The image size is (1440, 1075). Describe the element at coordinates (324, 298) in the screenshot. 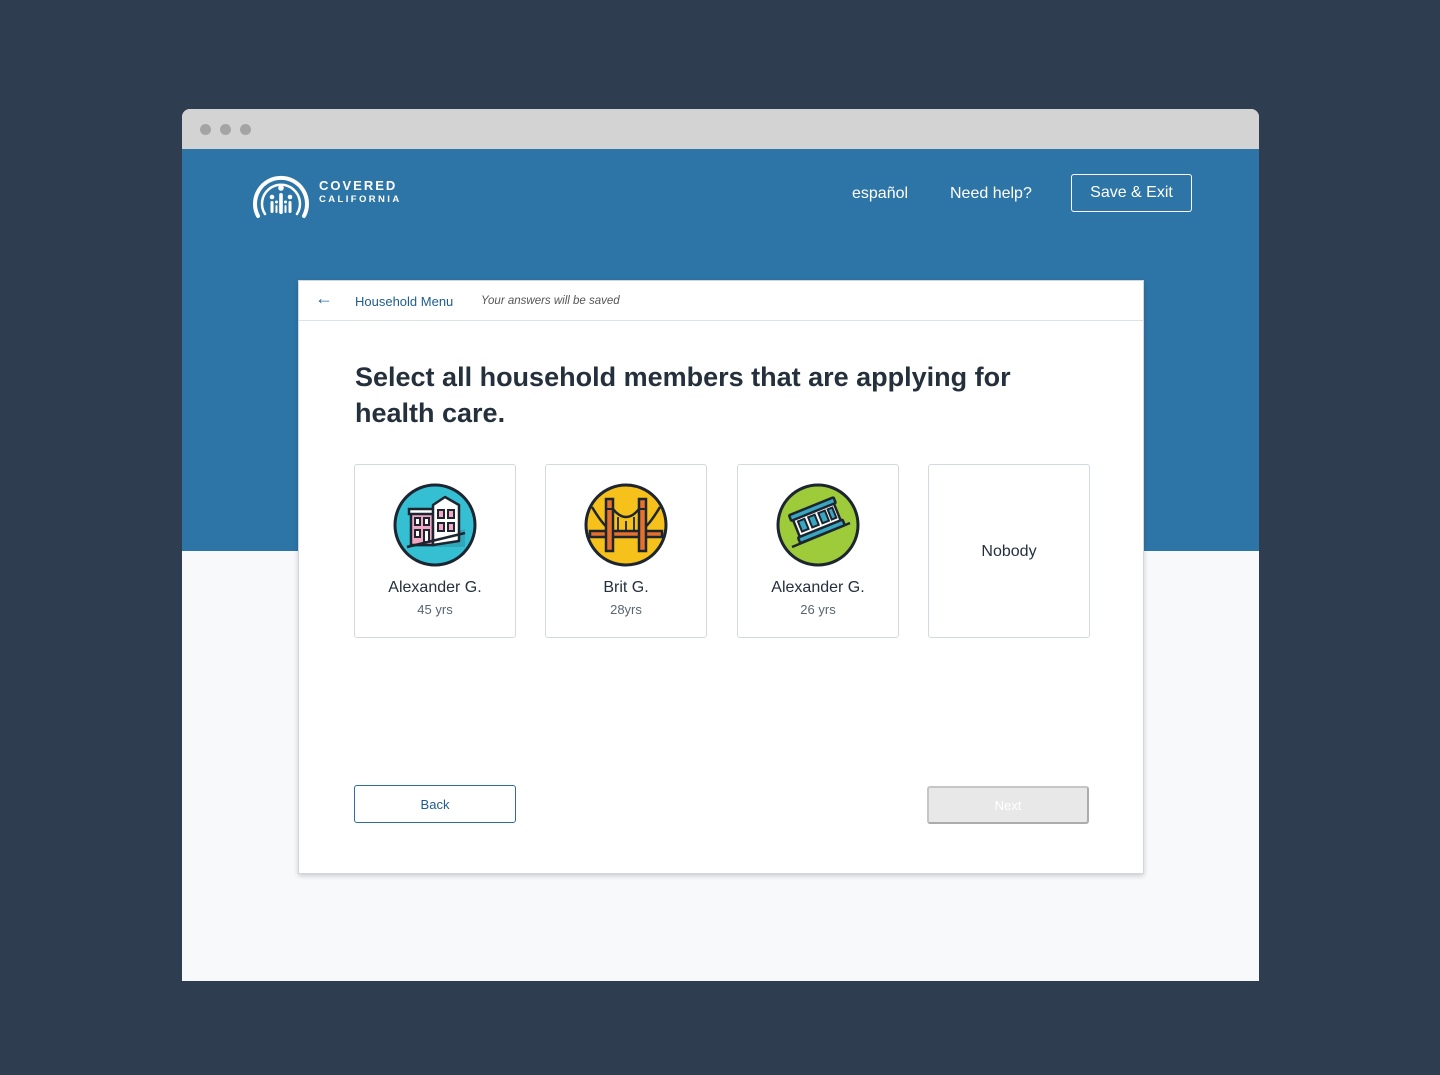

I see `back-arrow-icon: ←` at that location.